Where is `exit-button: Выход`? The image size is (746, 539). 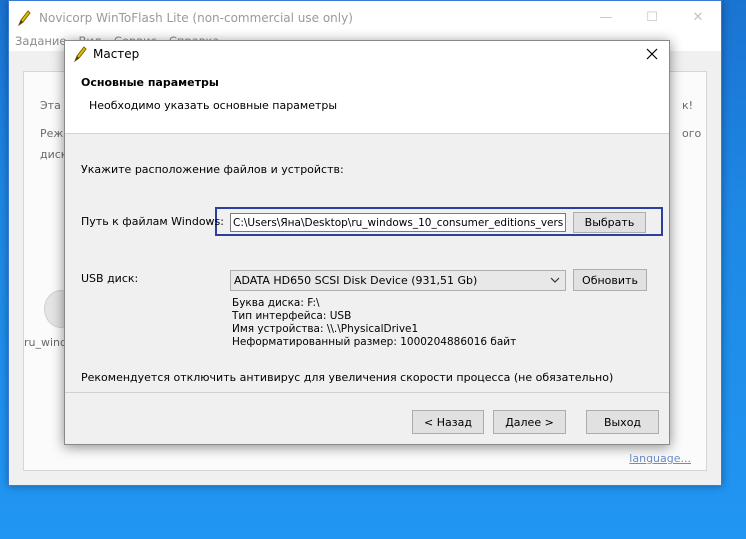
exit-button: Выход is located at coordinates (622, 422).